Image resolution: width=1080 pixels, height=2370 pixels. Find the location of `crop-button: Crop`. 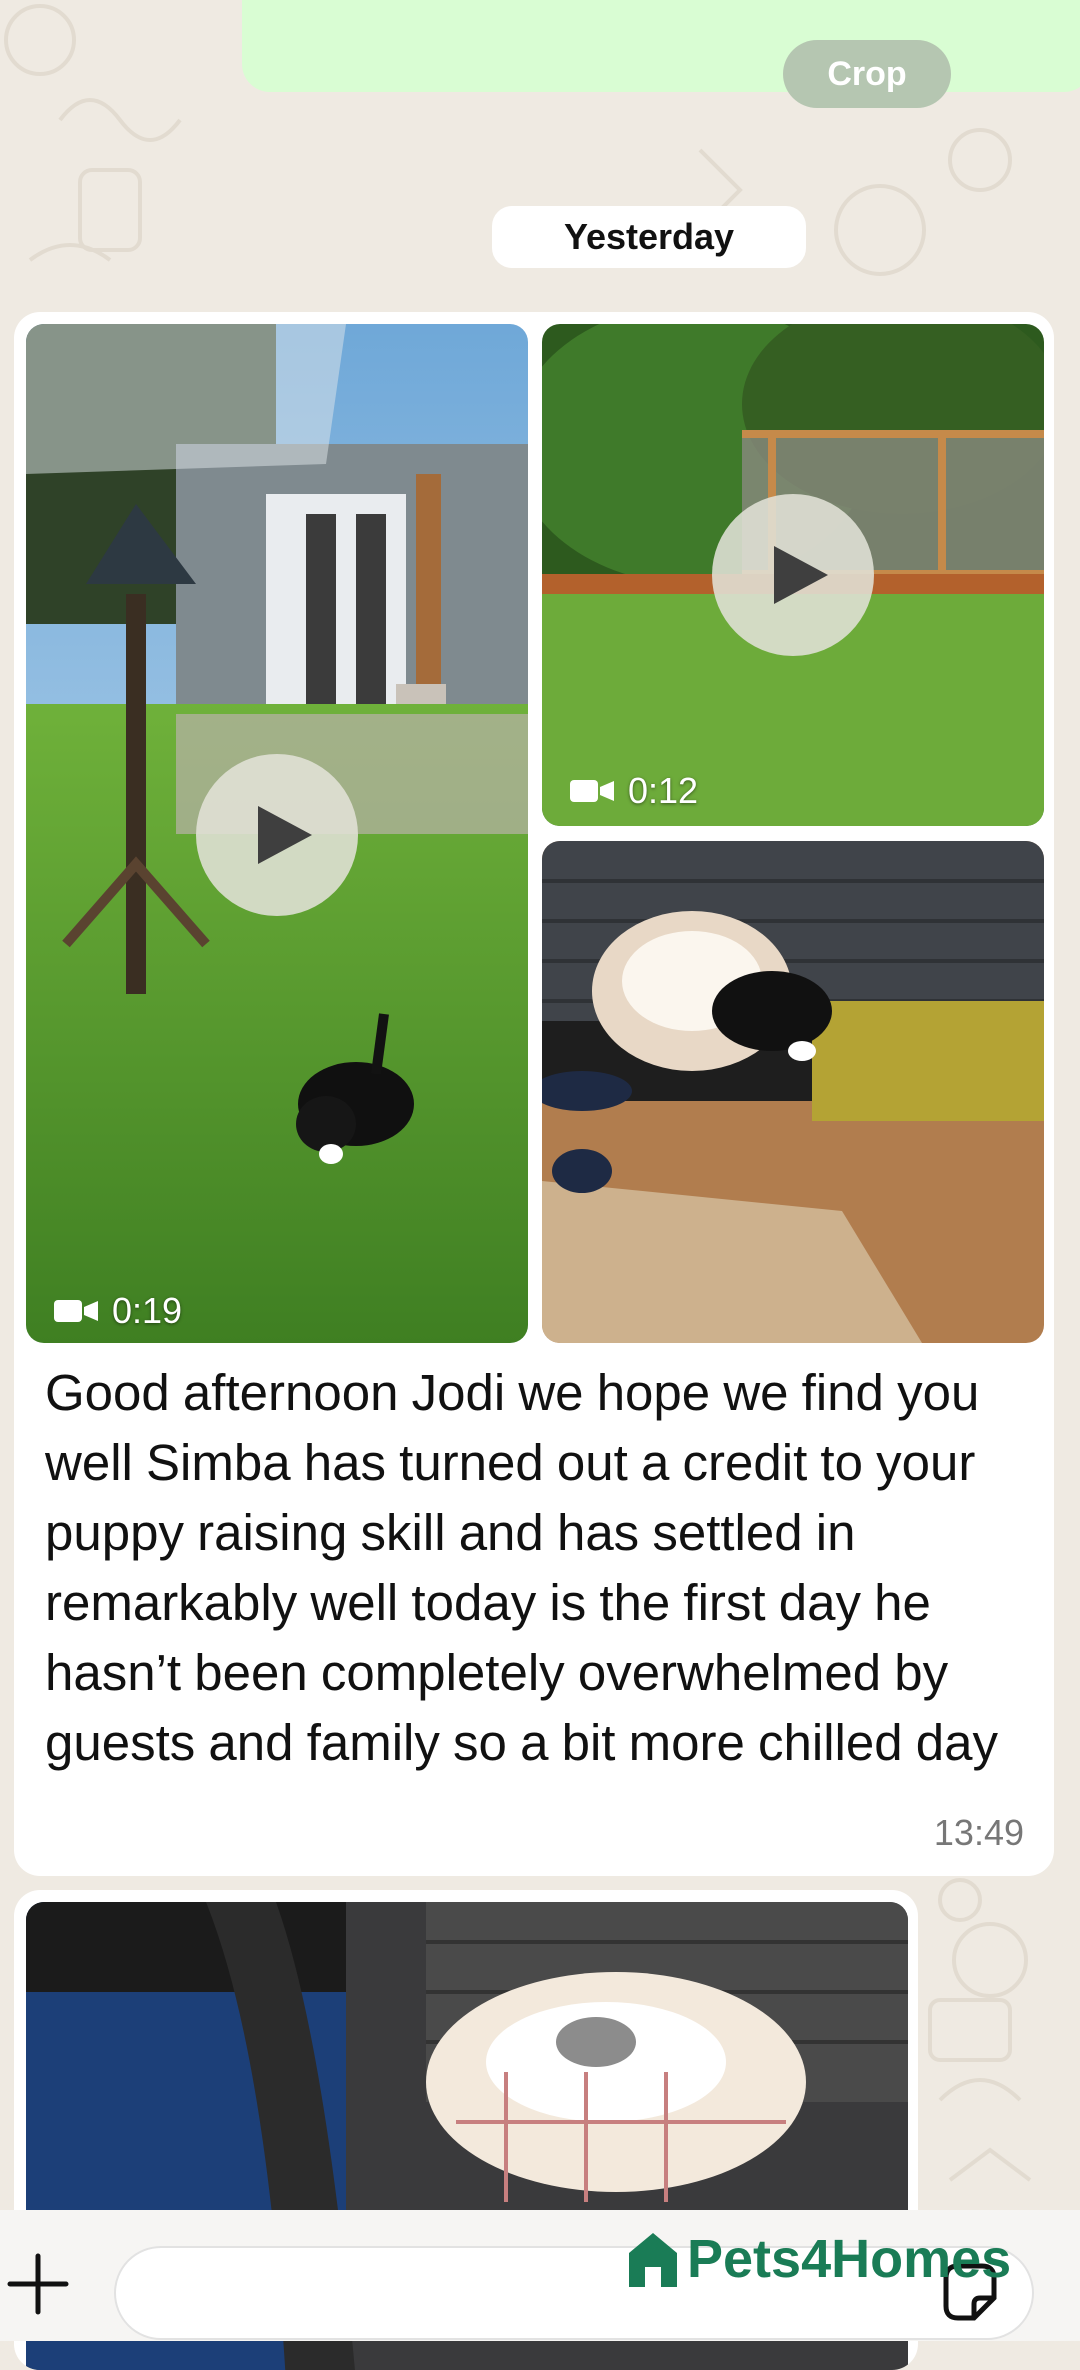

crop-button: Crop is located at coordinates (867, 74).